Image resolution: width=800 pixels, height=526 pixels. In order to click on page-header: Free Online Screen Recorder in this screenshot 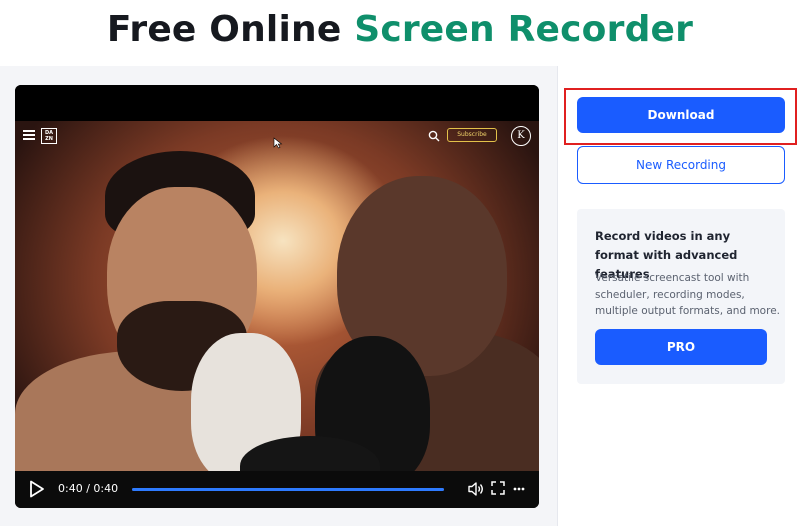, I will do `click(400, 33)`.